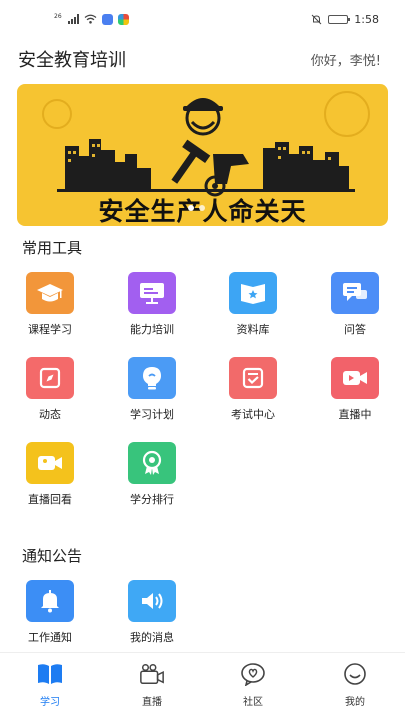  What do you see at coordinates (50, 674) in the screenshot?
I see `book-icon` at bounding box center [50, 674].